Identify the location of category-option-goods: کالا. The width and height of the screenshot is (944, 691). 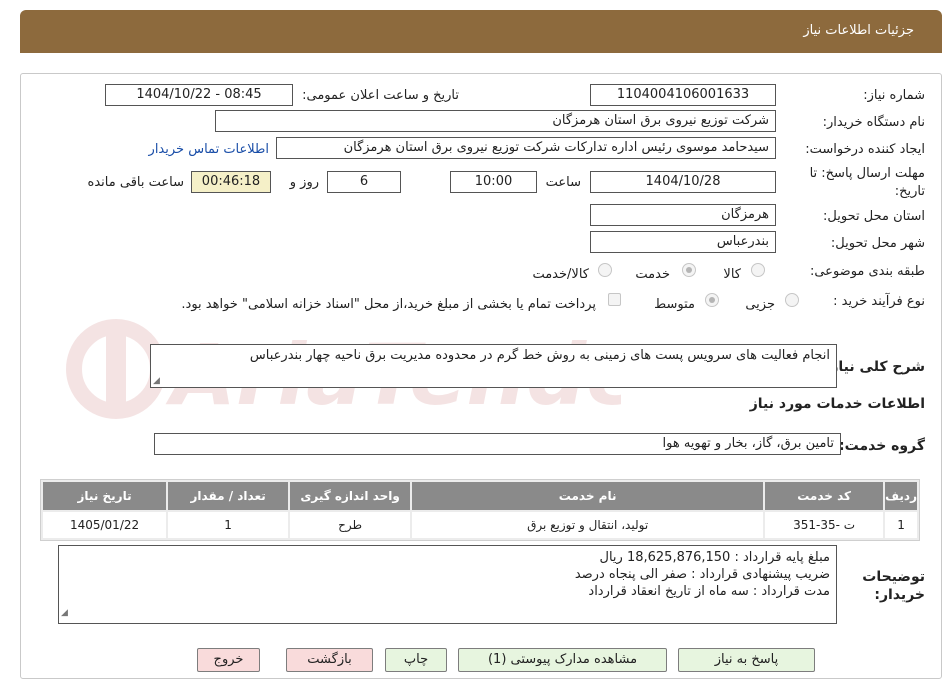
(732, 274).